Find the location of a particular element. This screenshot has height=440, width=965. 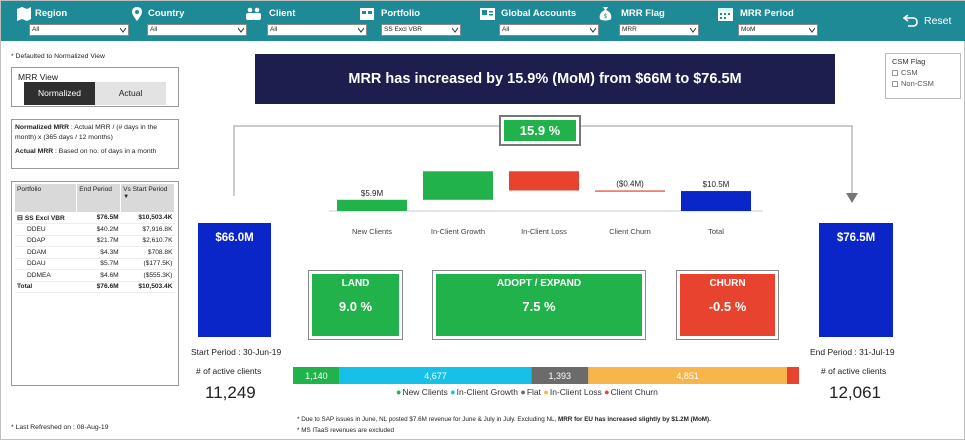

waterfall-category-label: New Clients is located at coordinates (372, 231).